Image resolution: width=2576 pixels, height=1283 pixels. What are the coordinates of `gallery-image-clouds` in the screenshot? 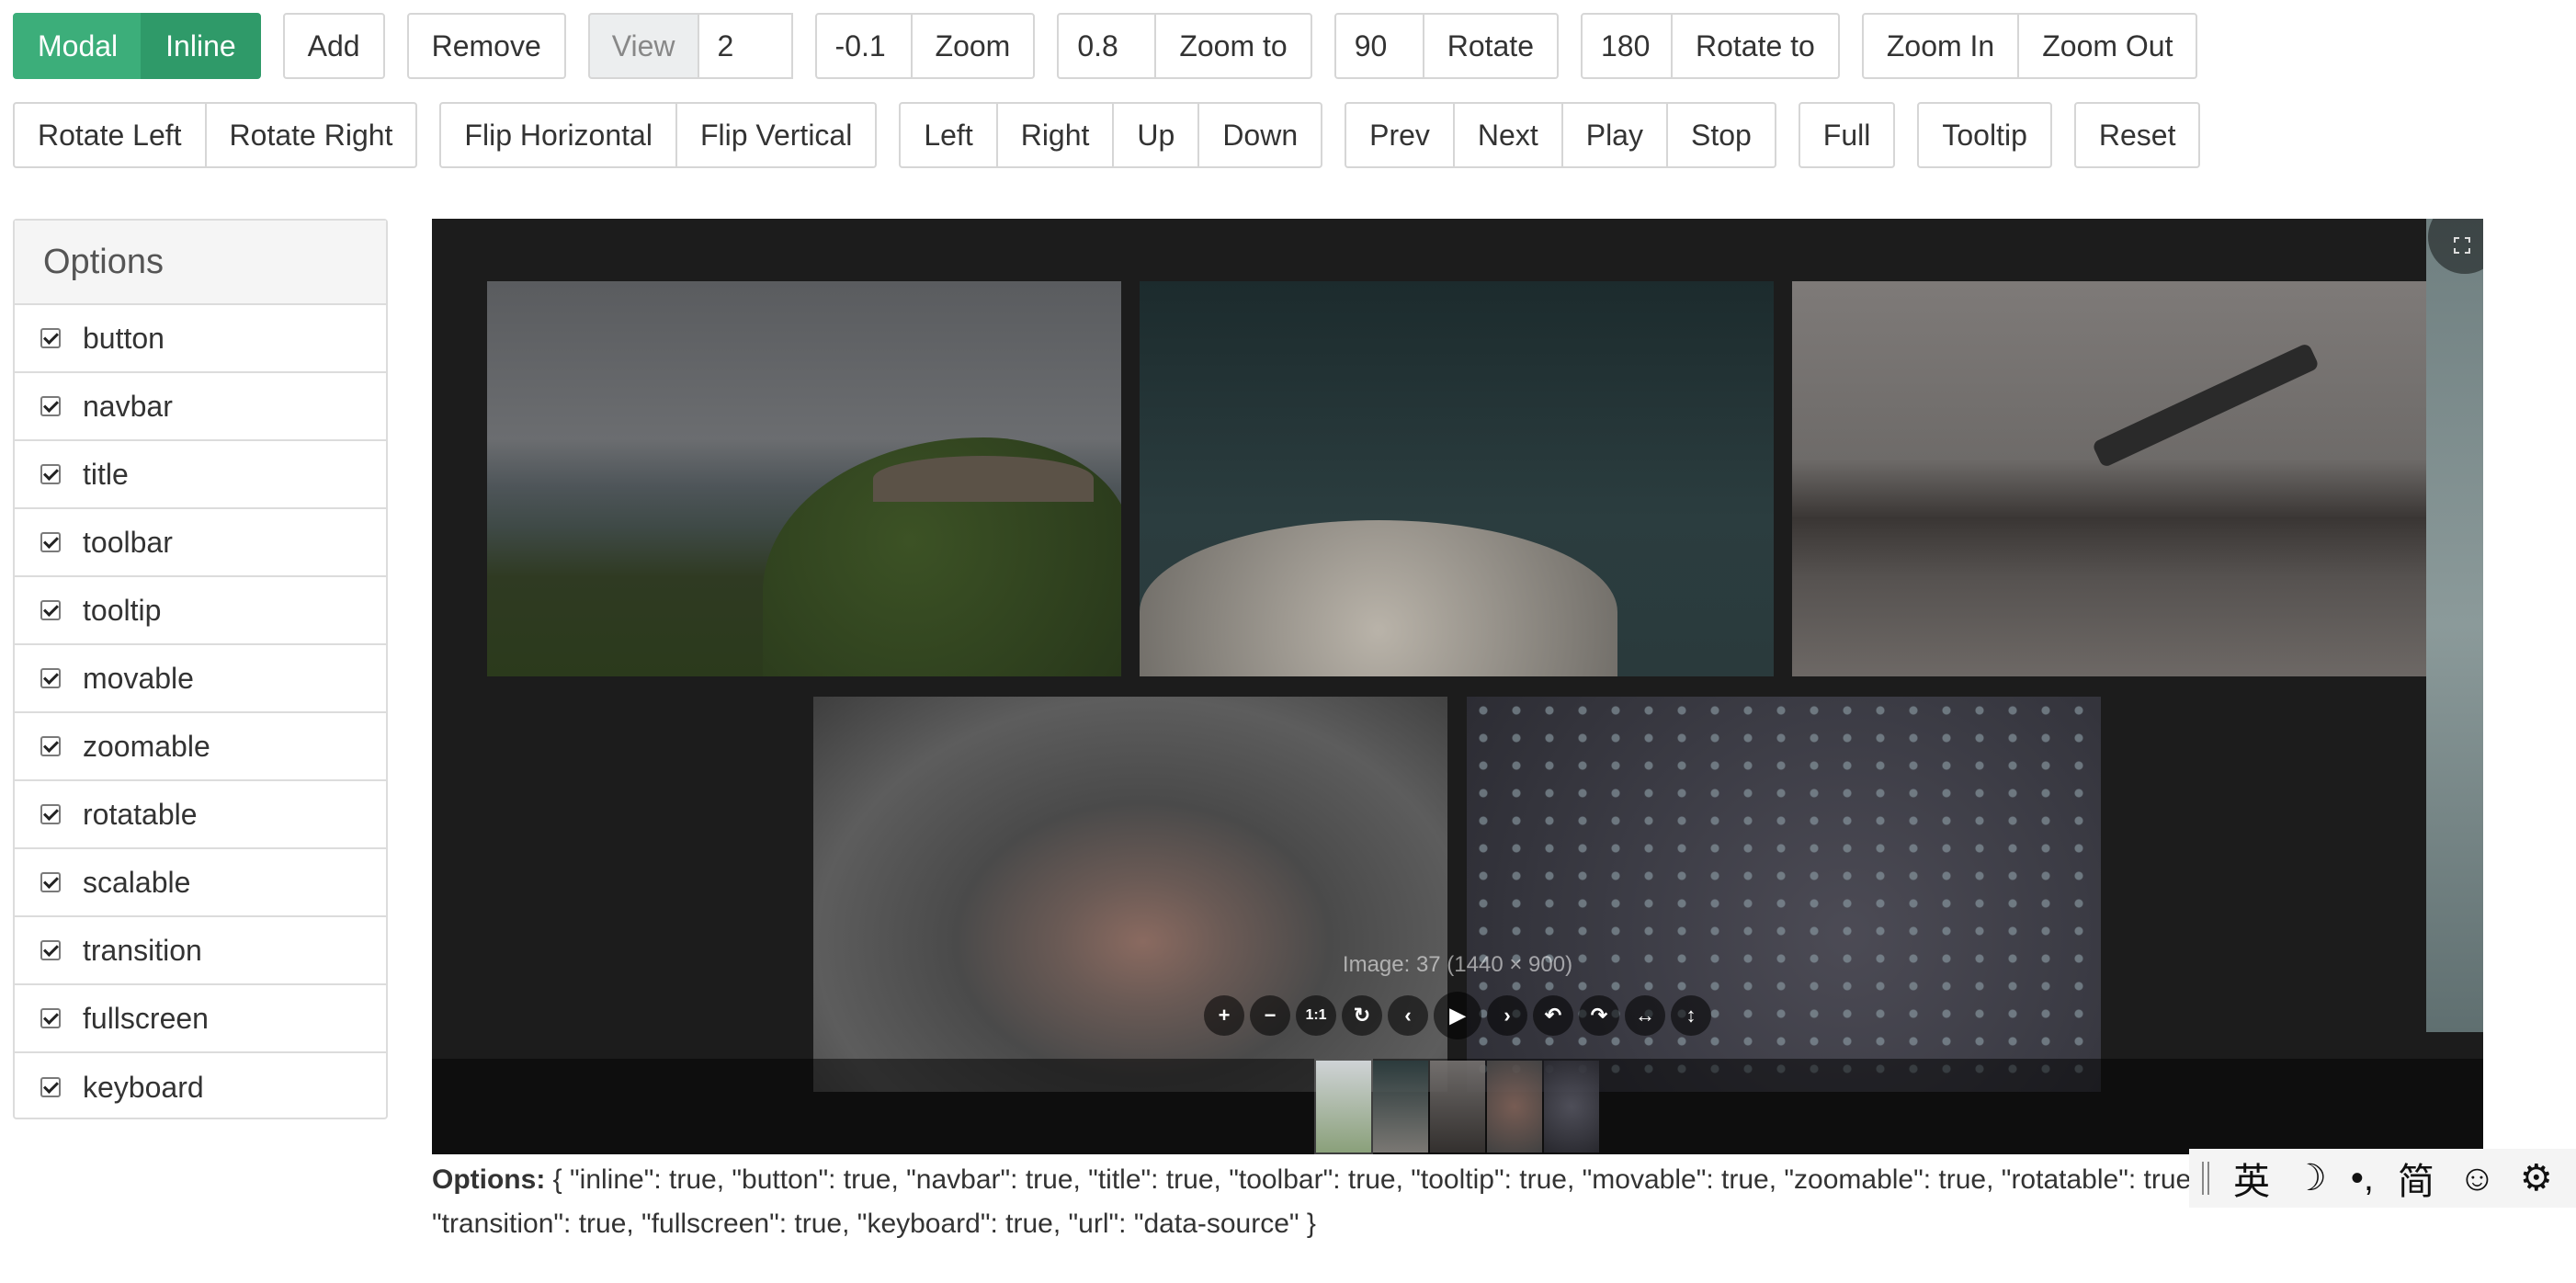 It's located at (1457, 478).